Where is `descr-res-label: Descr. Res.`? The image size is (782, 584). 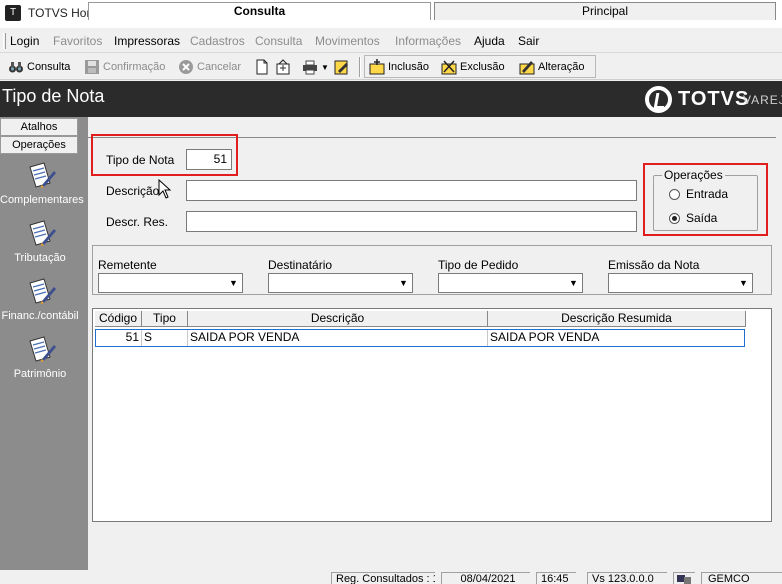
descr-res-label: Descr. Res. is located at coordinates (137, 222).